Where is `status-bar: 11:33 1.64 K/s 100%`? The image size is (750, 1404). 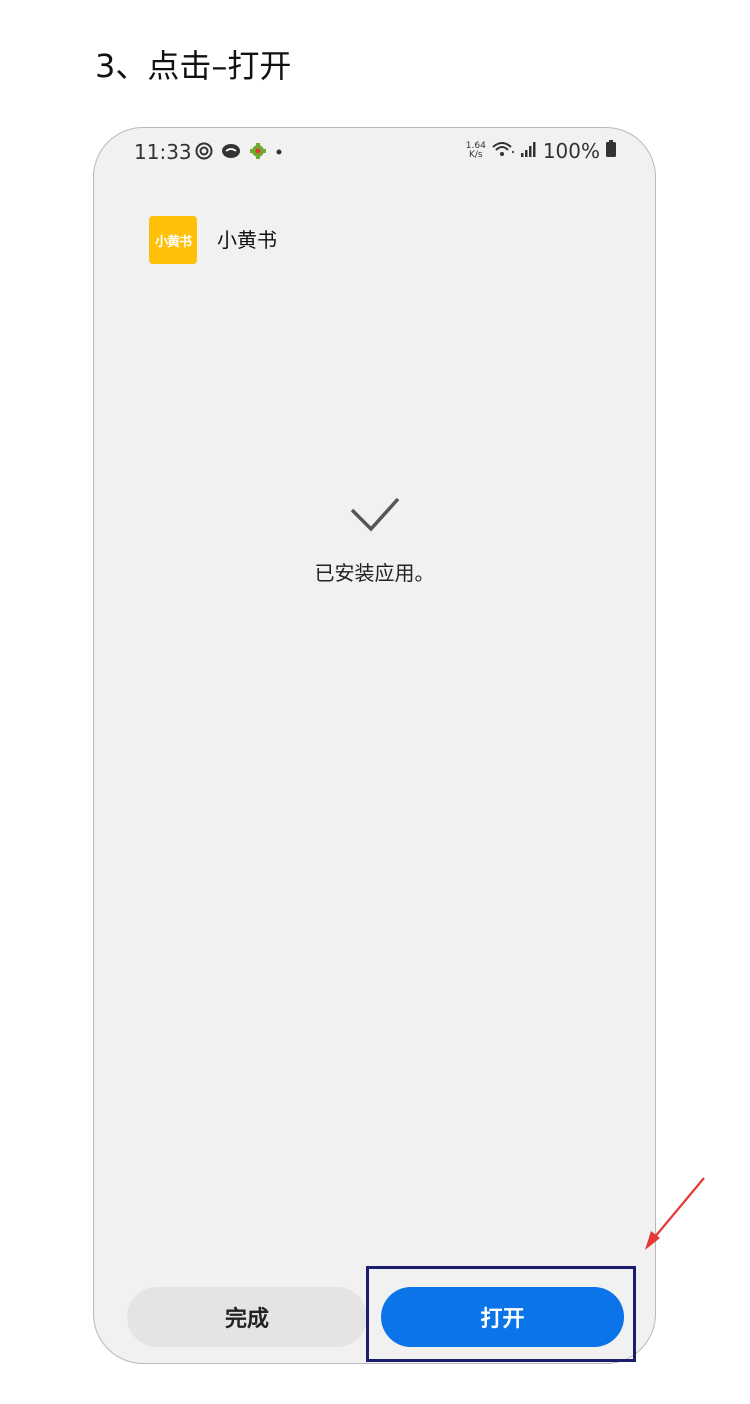
status-bar: 11:33 1.64 K/s 100% is located at coordinates (374, 152).